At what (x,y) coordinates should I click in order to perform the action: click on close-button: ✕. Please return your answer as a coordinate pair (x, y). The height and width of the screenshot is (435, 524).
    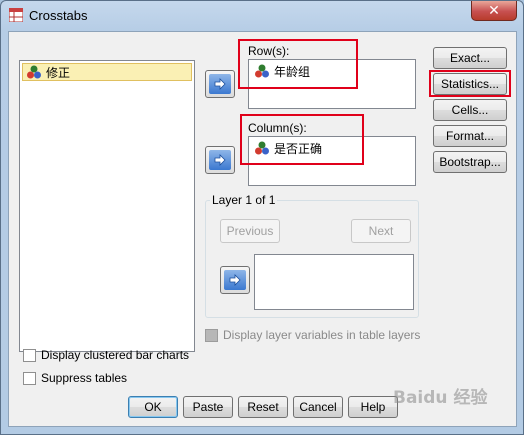
    Looking at the image, I should click on (494, 11).